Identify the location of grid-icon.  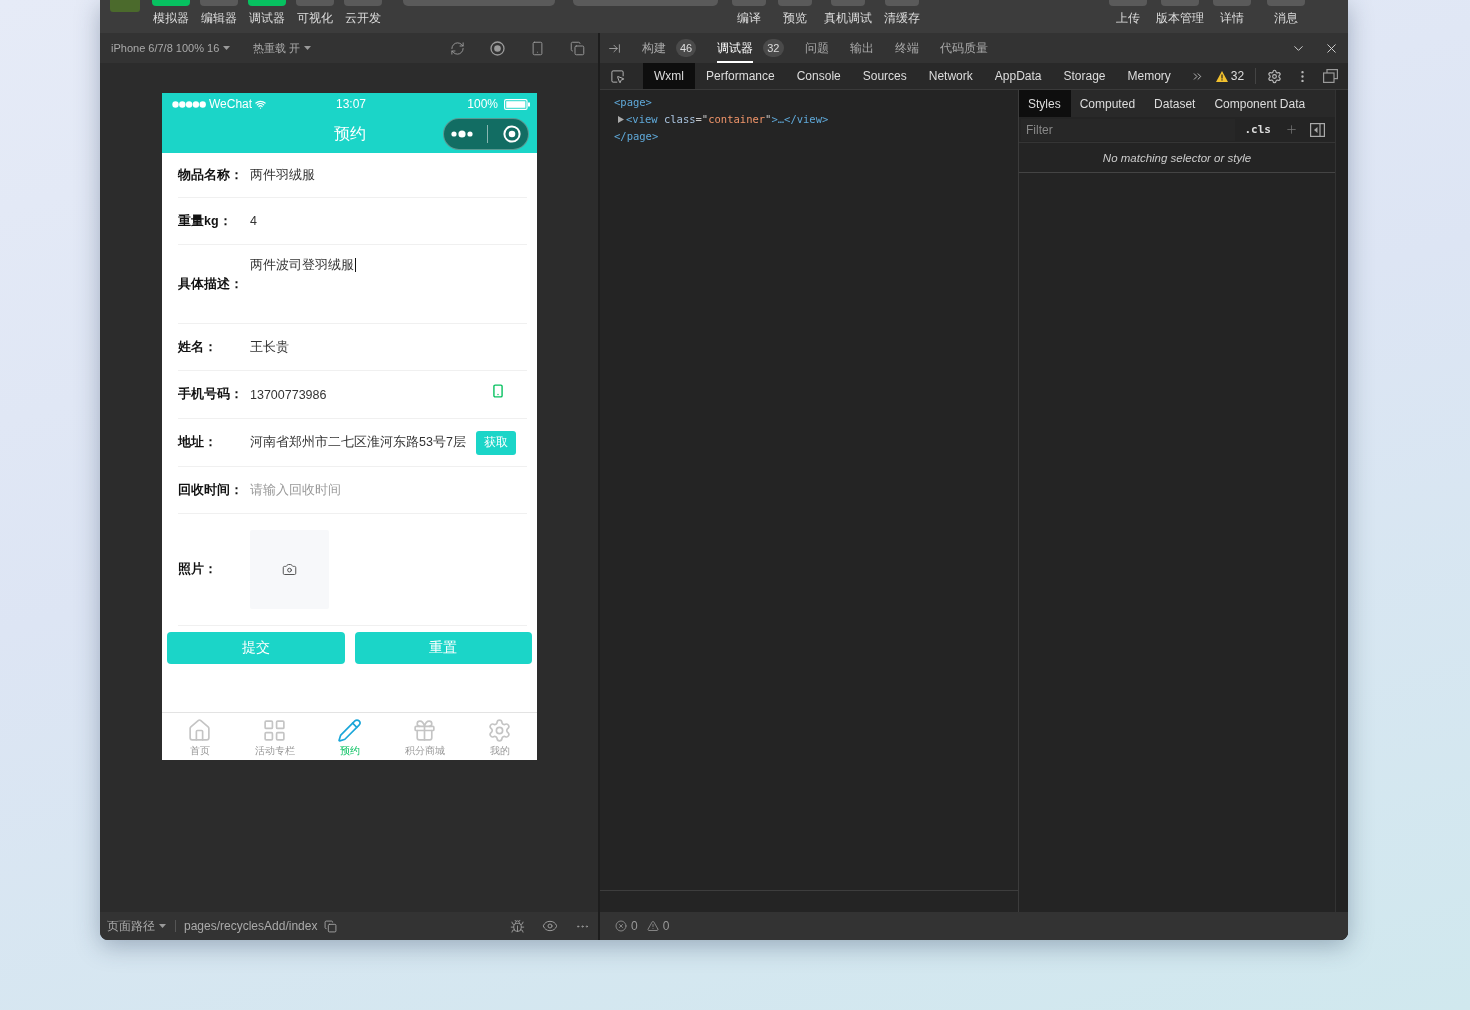
(274, 730).